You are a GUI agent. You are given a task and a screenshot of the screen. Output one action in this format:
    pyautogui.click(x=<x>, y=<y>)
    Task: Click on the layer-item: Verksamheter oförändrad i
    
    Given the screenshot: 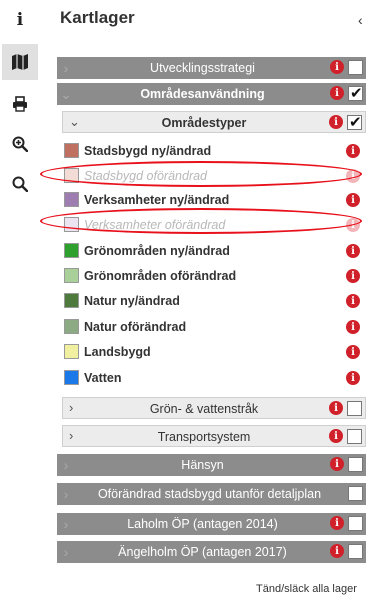 What is the action you would take?
    pyautogui.click(x=212, y=225)
    